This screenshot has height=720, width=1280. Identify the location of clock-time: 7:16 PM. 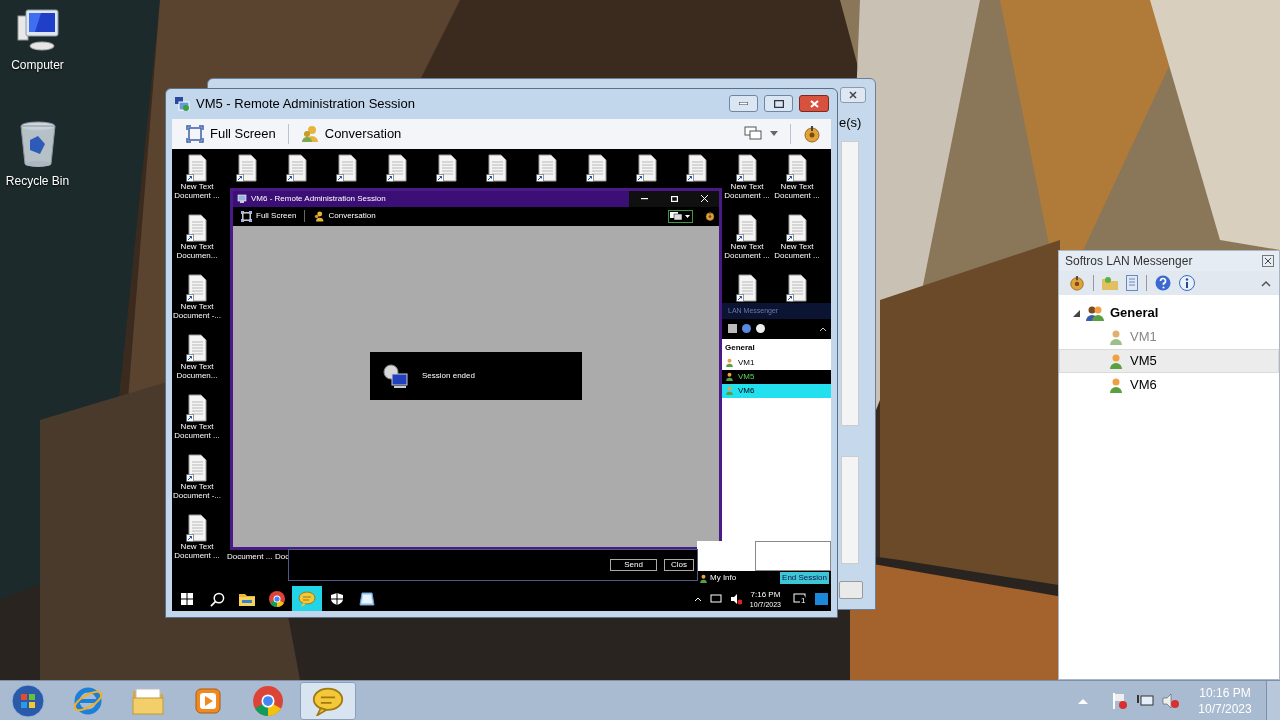
(765, 594).